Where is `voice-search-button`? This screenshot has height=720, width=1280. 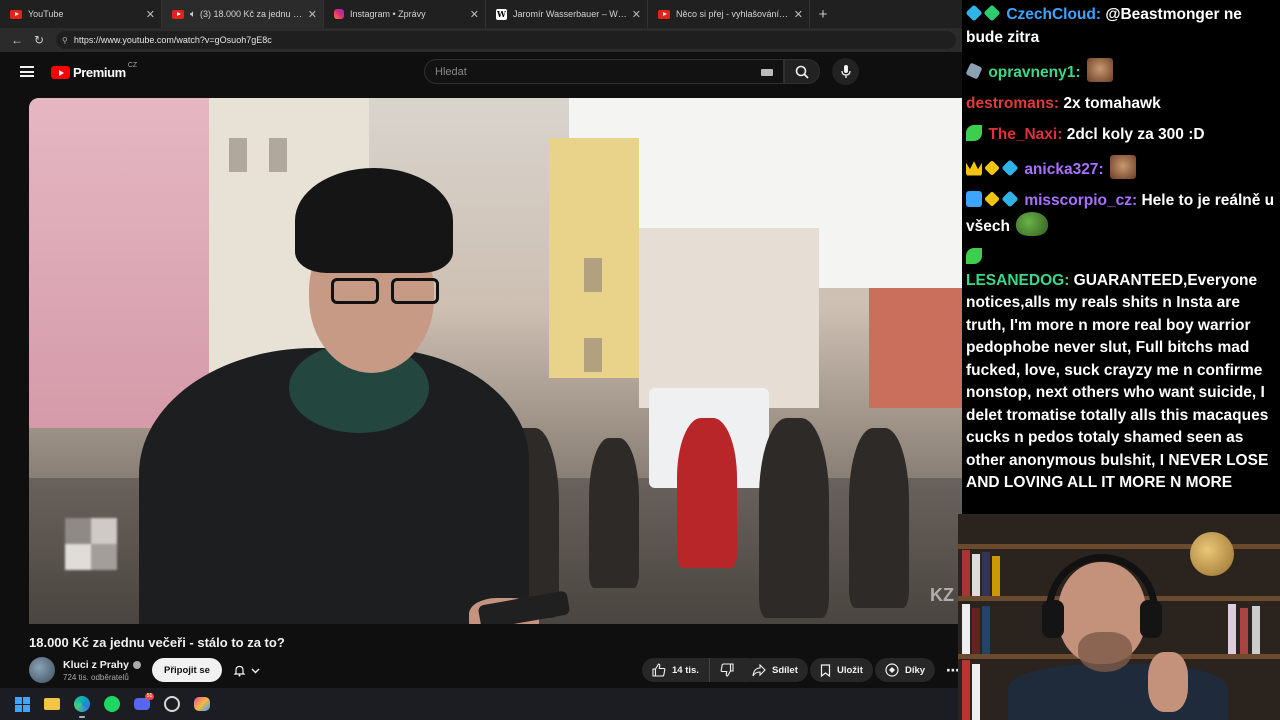 voice-search-button is located at coordinates (845, 71).